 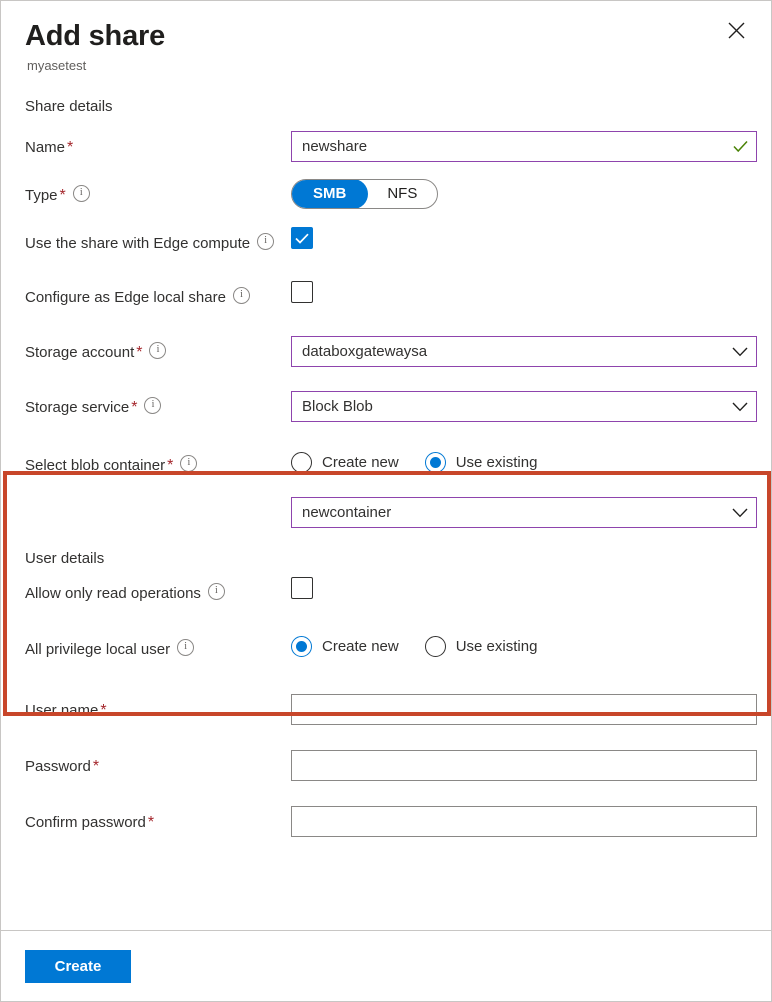 What do you see at coordinates (95, 36) in the screenshot?
I see `page-title: Add share` at bounding box center [95, 36].